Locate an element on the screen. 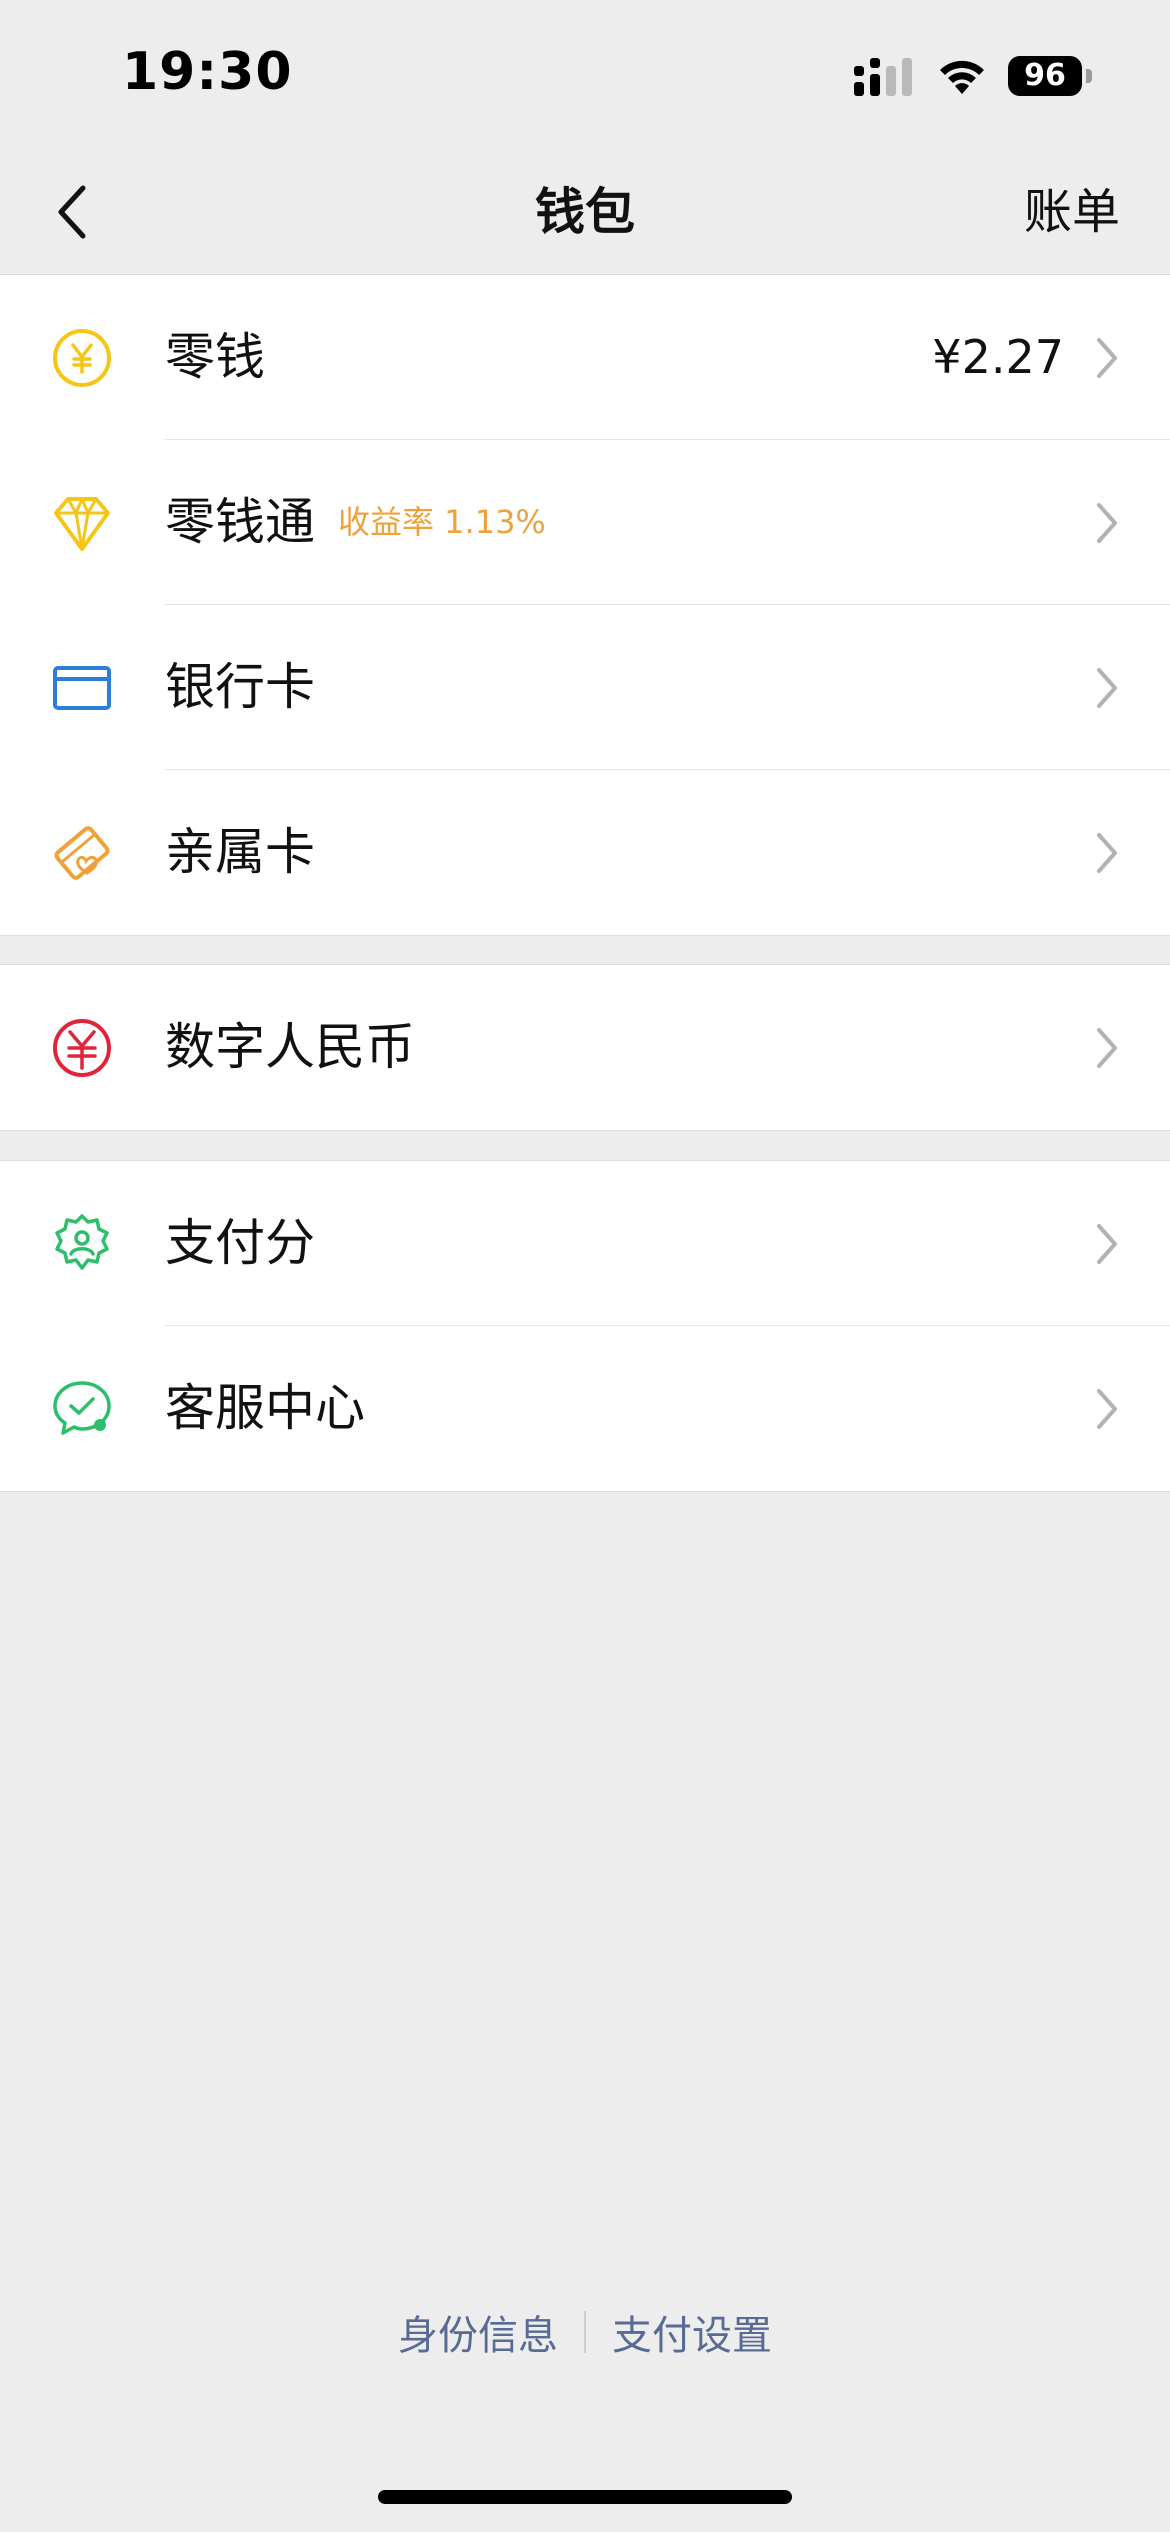  nav-bar: 钱包 账单 is located at coordinates (585, 212).